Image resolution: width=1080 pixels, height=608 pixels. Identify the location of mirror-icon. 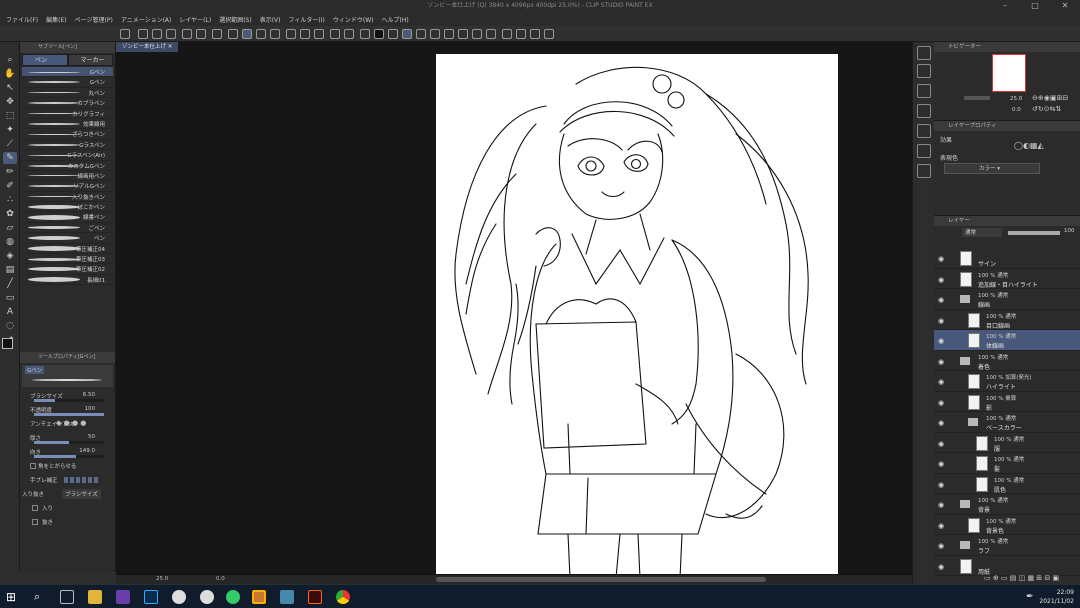
(449, 34).